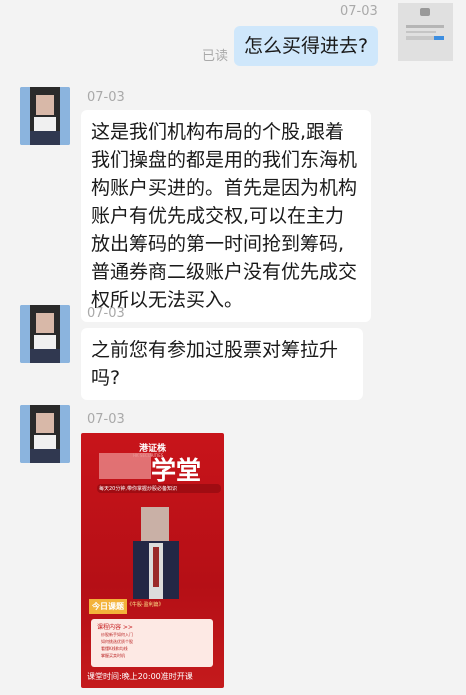 This screenshot has width=466, height=695. I want to click on message-line: 之前您有参加过股票对筹拉升, so click(215, 350).